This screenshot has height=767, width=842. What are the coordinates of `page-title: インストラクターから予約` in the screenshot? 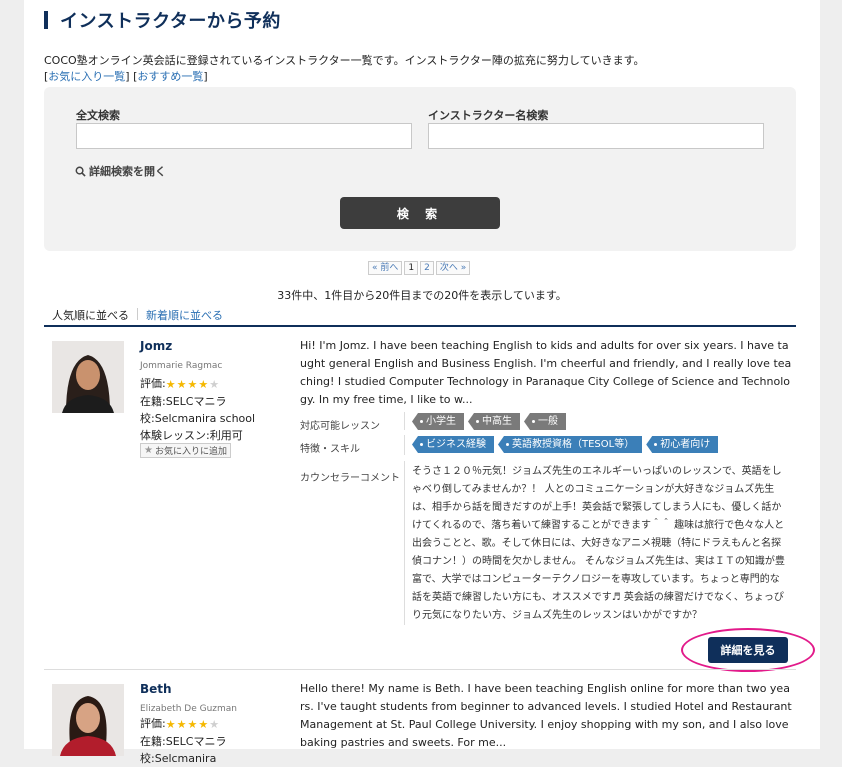 It's located at (162, 20).